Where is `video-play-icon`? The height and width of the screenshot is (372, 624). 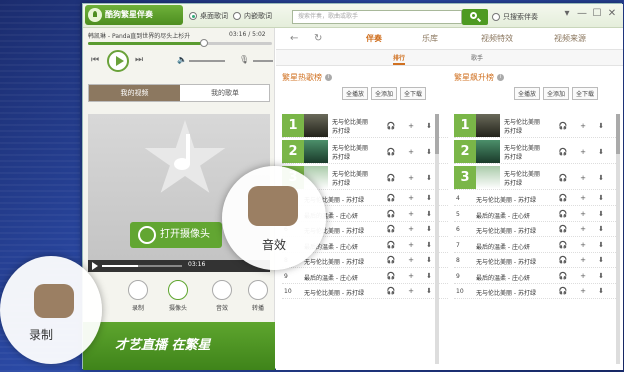
video-play-icon is located at coordinates (95, 266).